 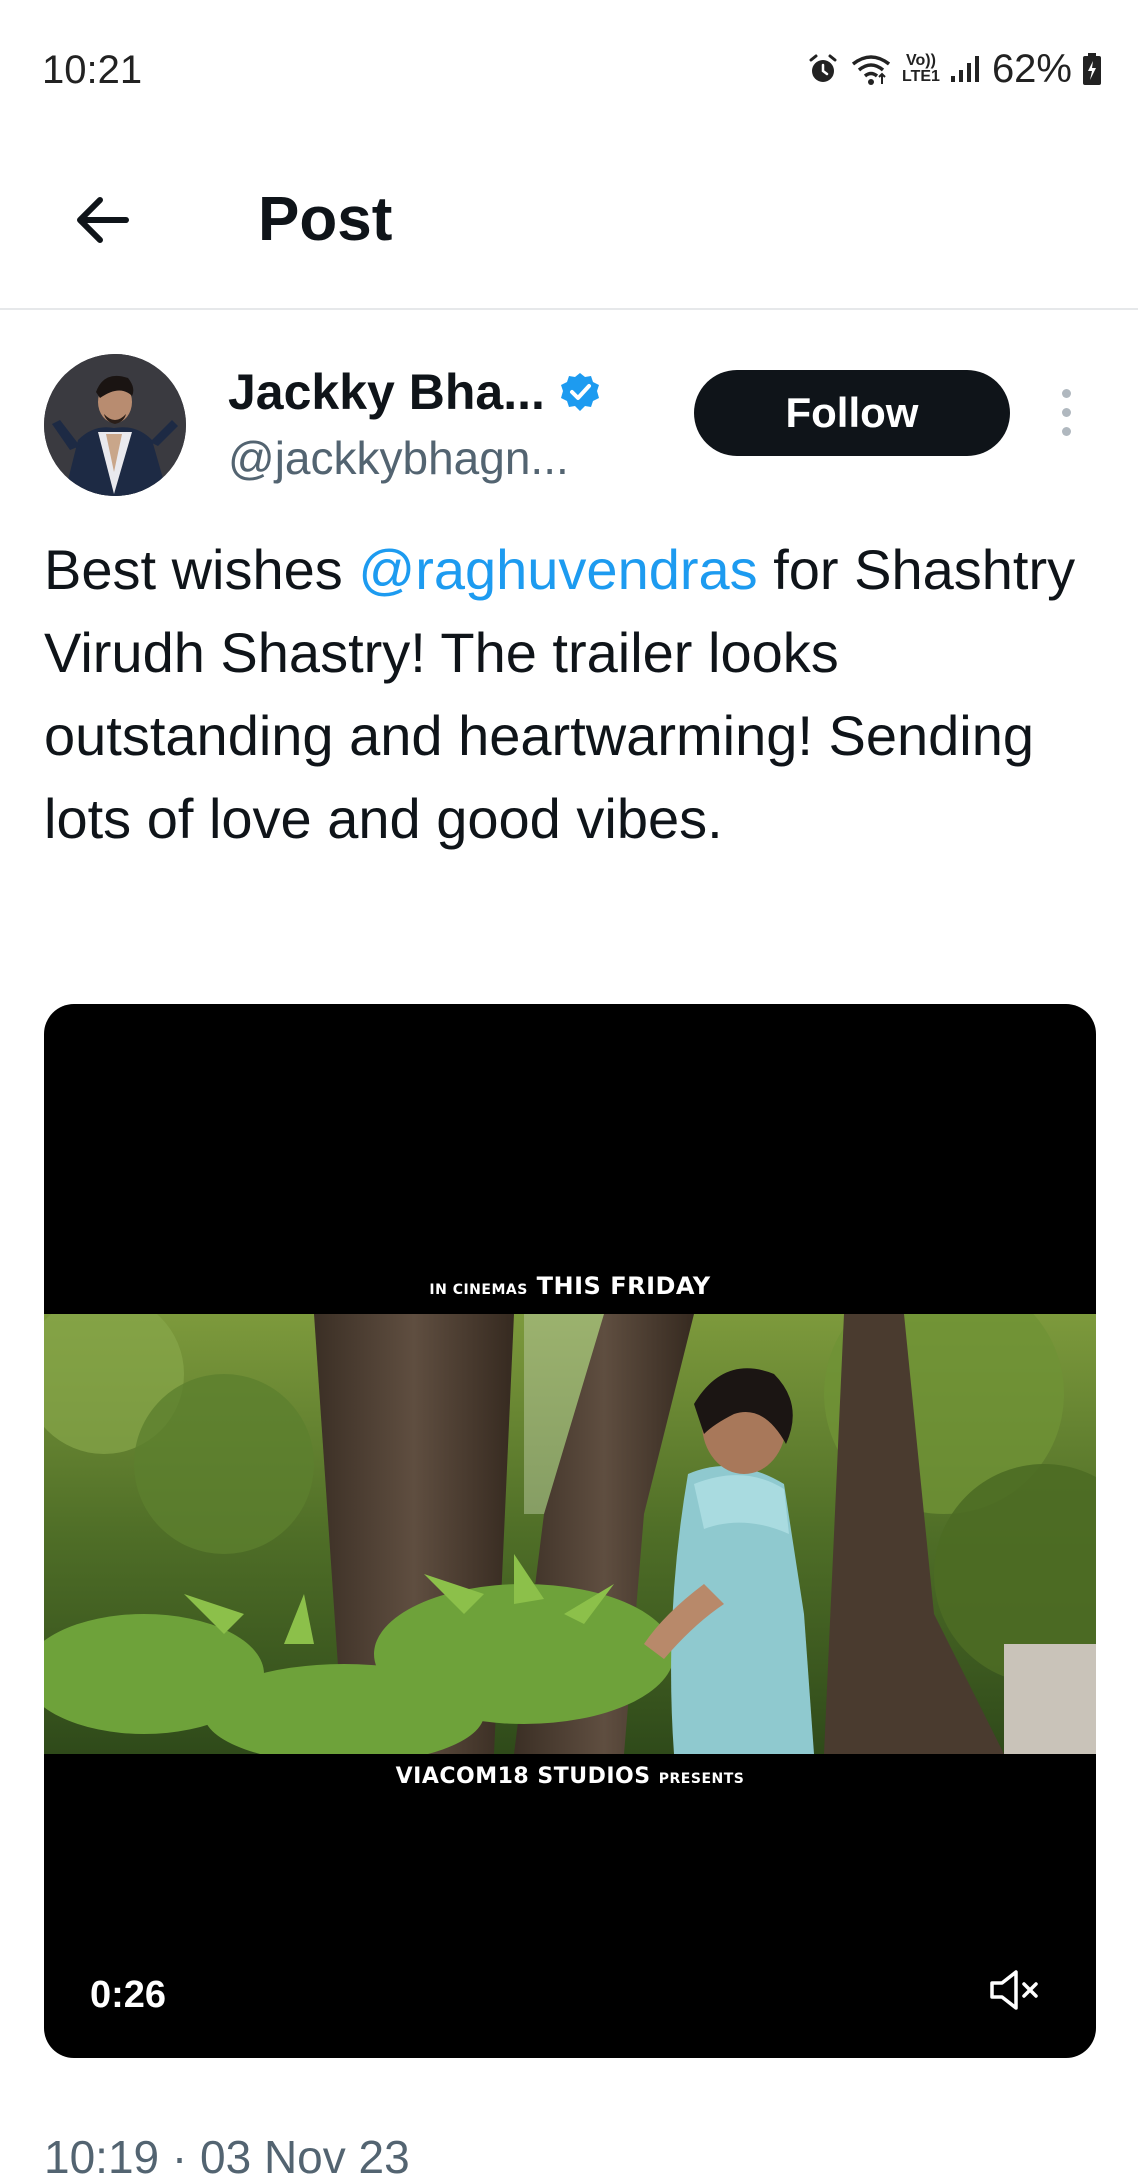 I want to click on speaker-muted-icon, so click(x=1014, y=1990).